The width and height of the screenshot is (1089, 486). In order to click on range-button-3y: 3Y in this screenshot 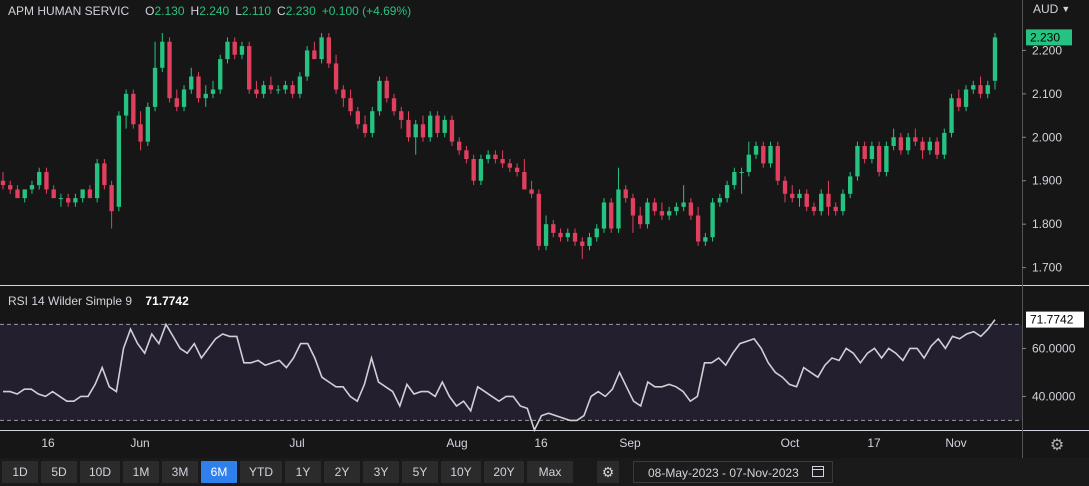, I will do `click(381, 472)`.